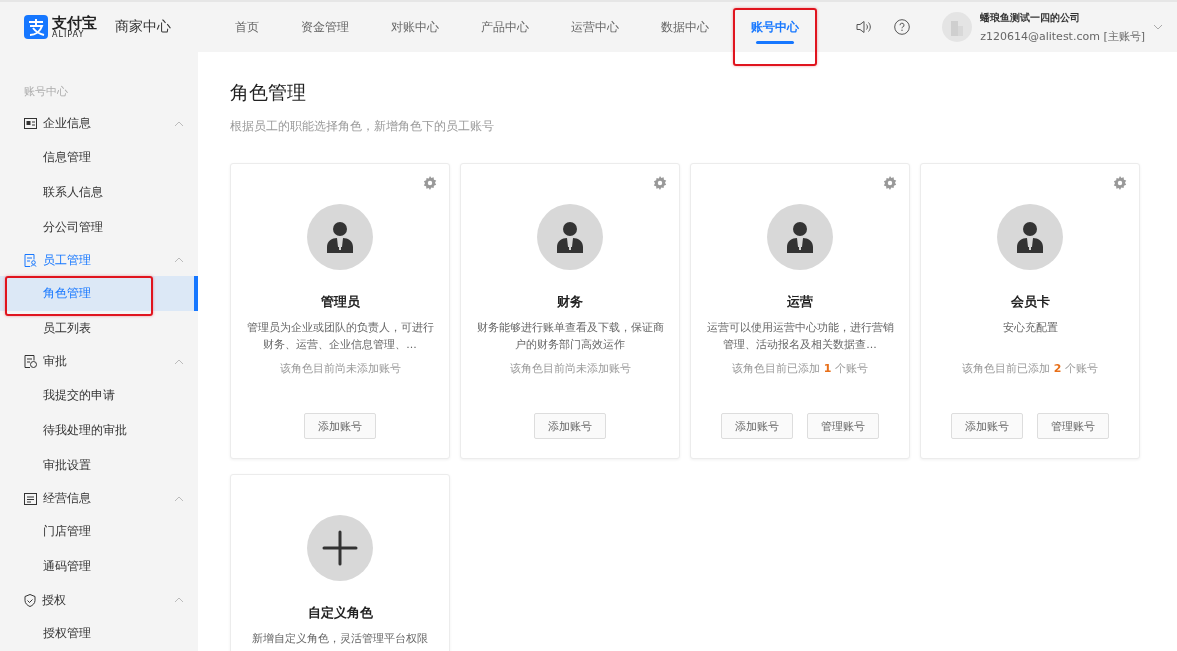 The width and height of the screenshot is (1177, 651). I want to click on group-label: 经营信息, so click(67, 499).